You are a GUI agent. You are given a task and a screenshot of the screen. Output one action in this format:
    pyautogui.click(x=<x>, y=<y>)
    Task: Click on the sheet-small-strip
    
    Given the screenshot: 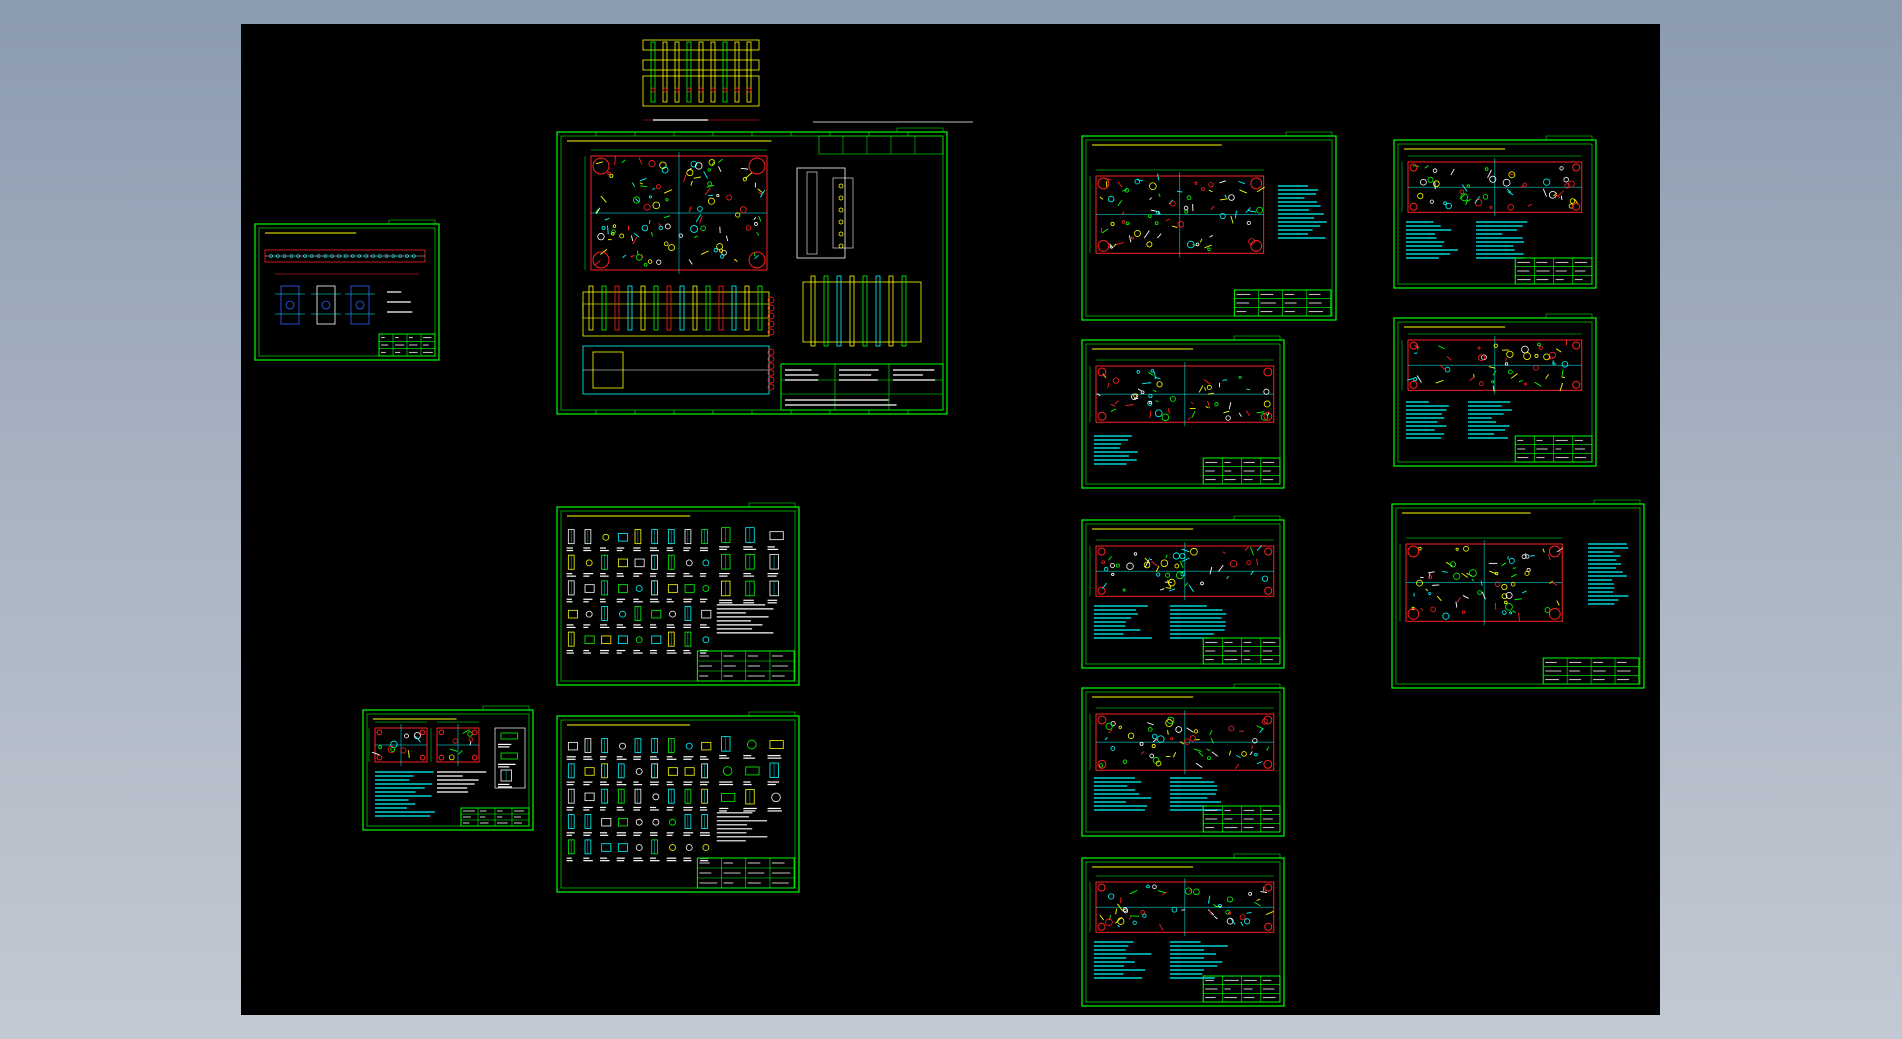 What is the action you would take?
    pyautogui.click(x=347, y=290)
    